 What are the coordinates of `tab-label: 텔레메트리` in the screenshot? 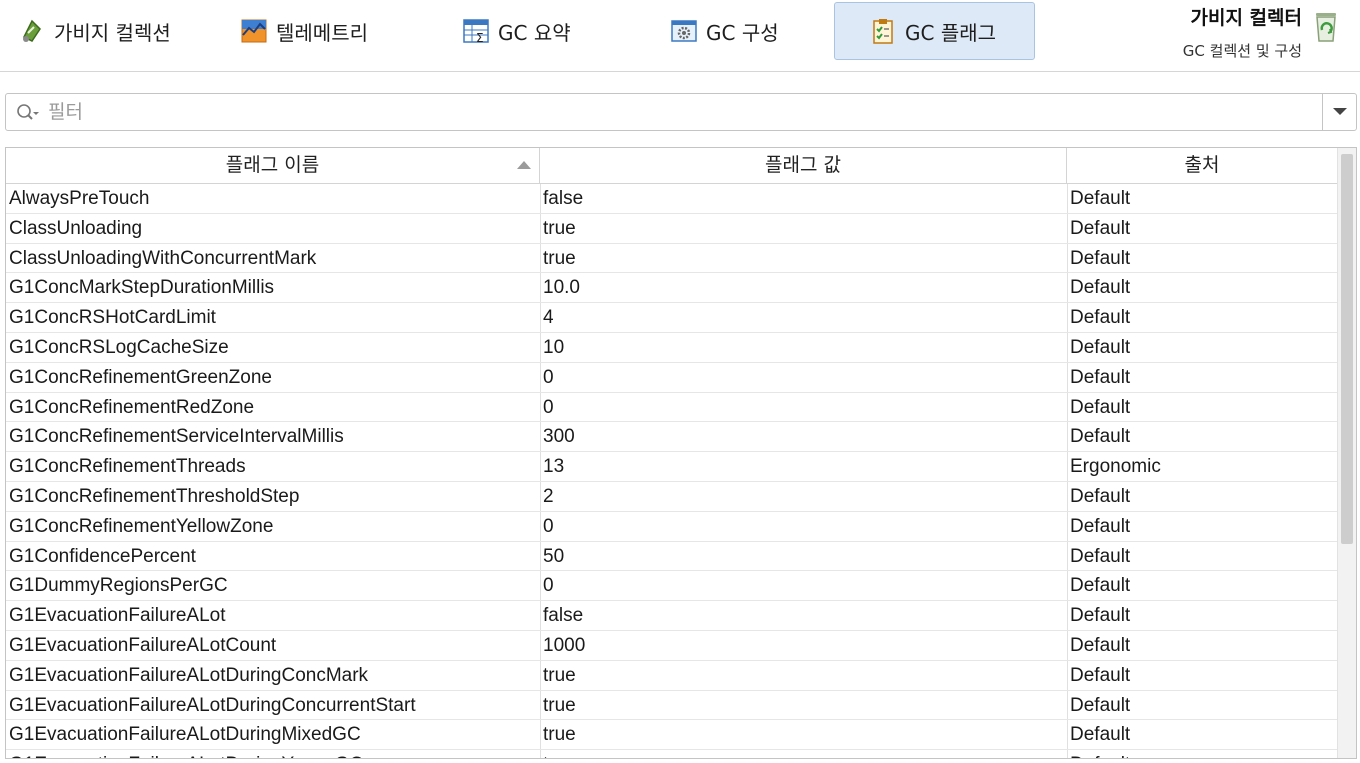 It's located at (322, 32).